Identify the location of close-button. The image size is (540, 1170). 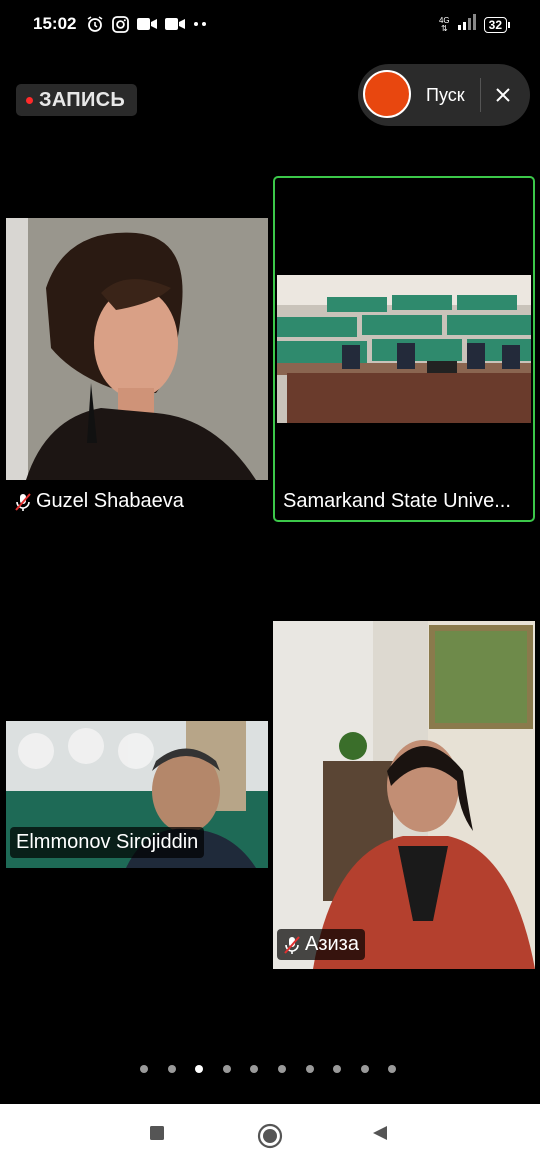
(503, 95).